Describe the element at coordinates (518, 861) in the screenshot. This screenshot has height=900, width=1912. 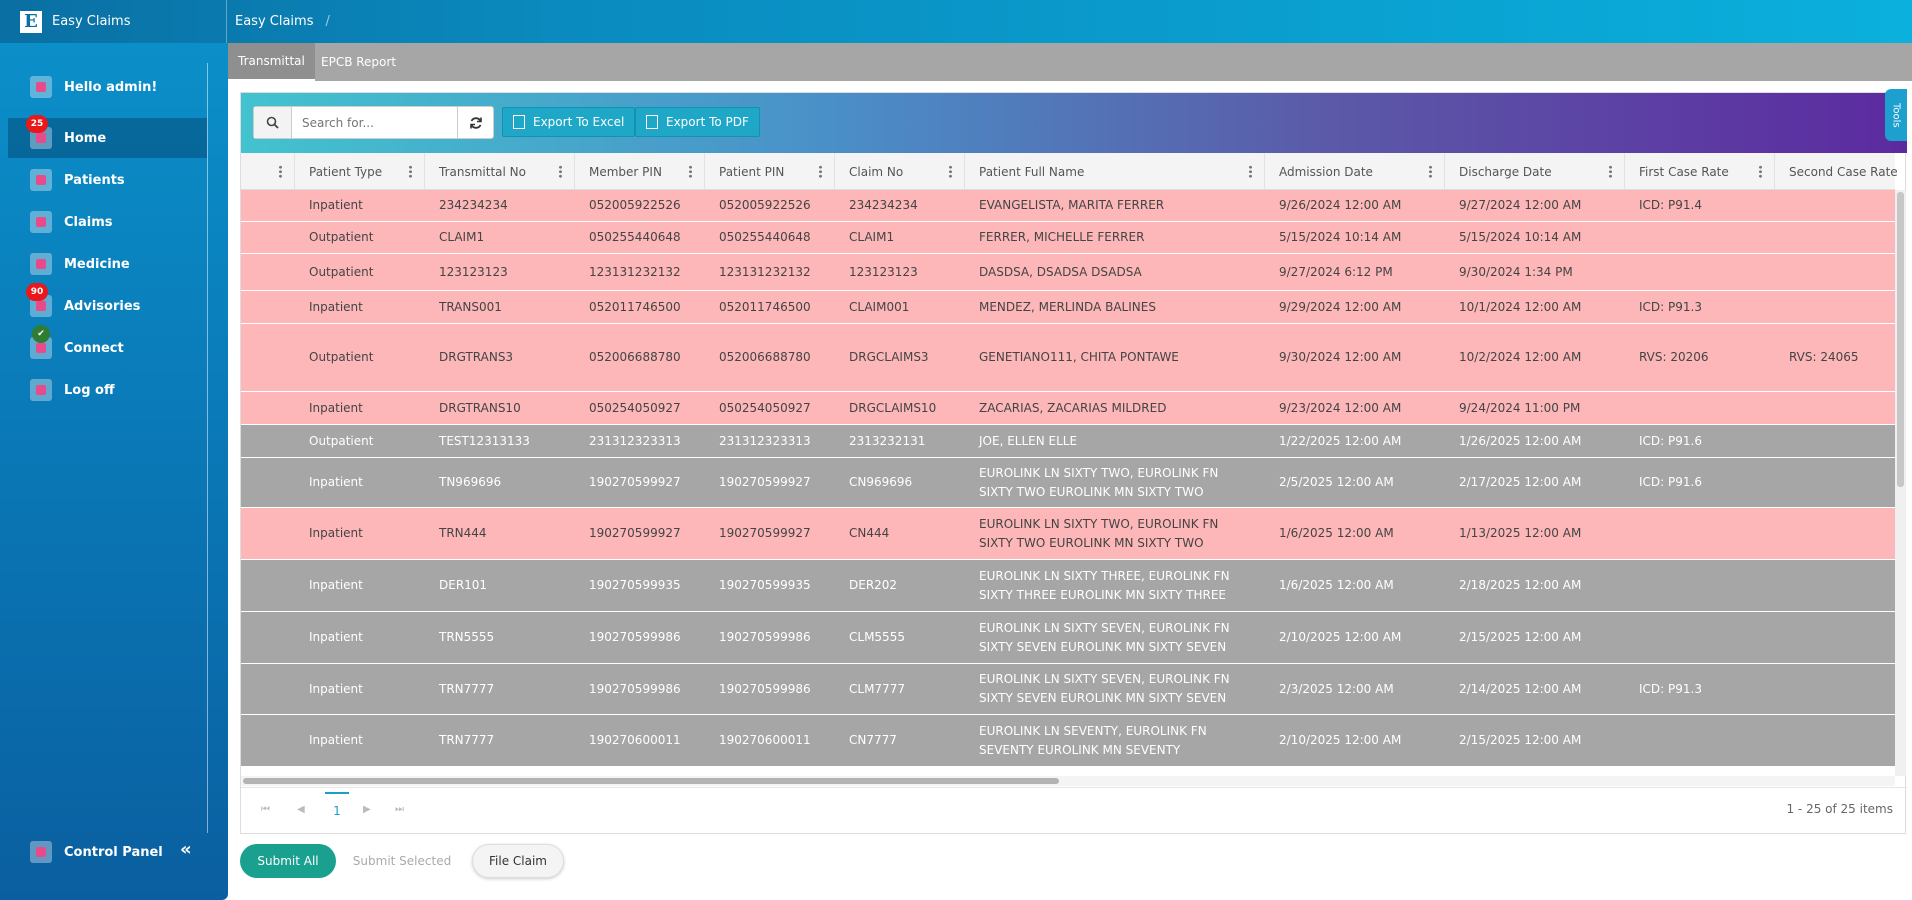
I see `file-claim-button: File Claim` at that location.